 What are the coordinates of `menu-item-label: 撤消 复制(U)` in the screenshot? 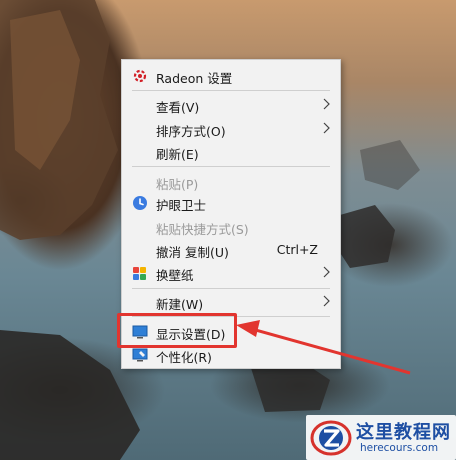 It's located at (192, 252).